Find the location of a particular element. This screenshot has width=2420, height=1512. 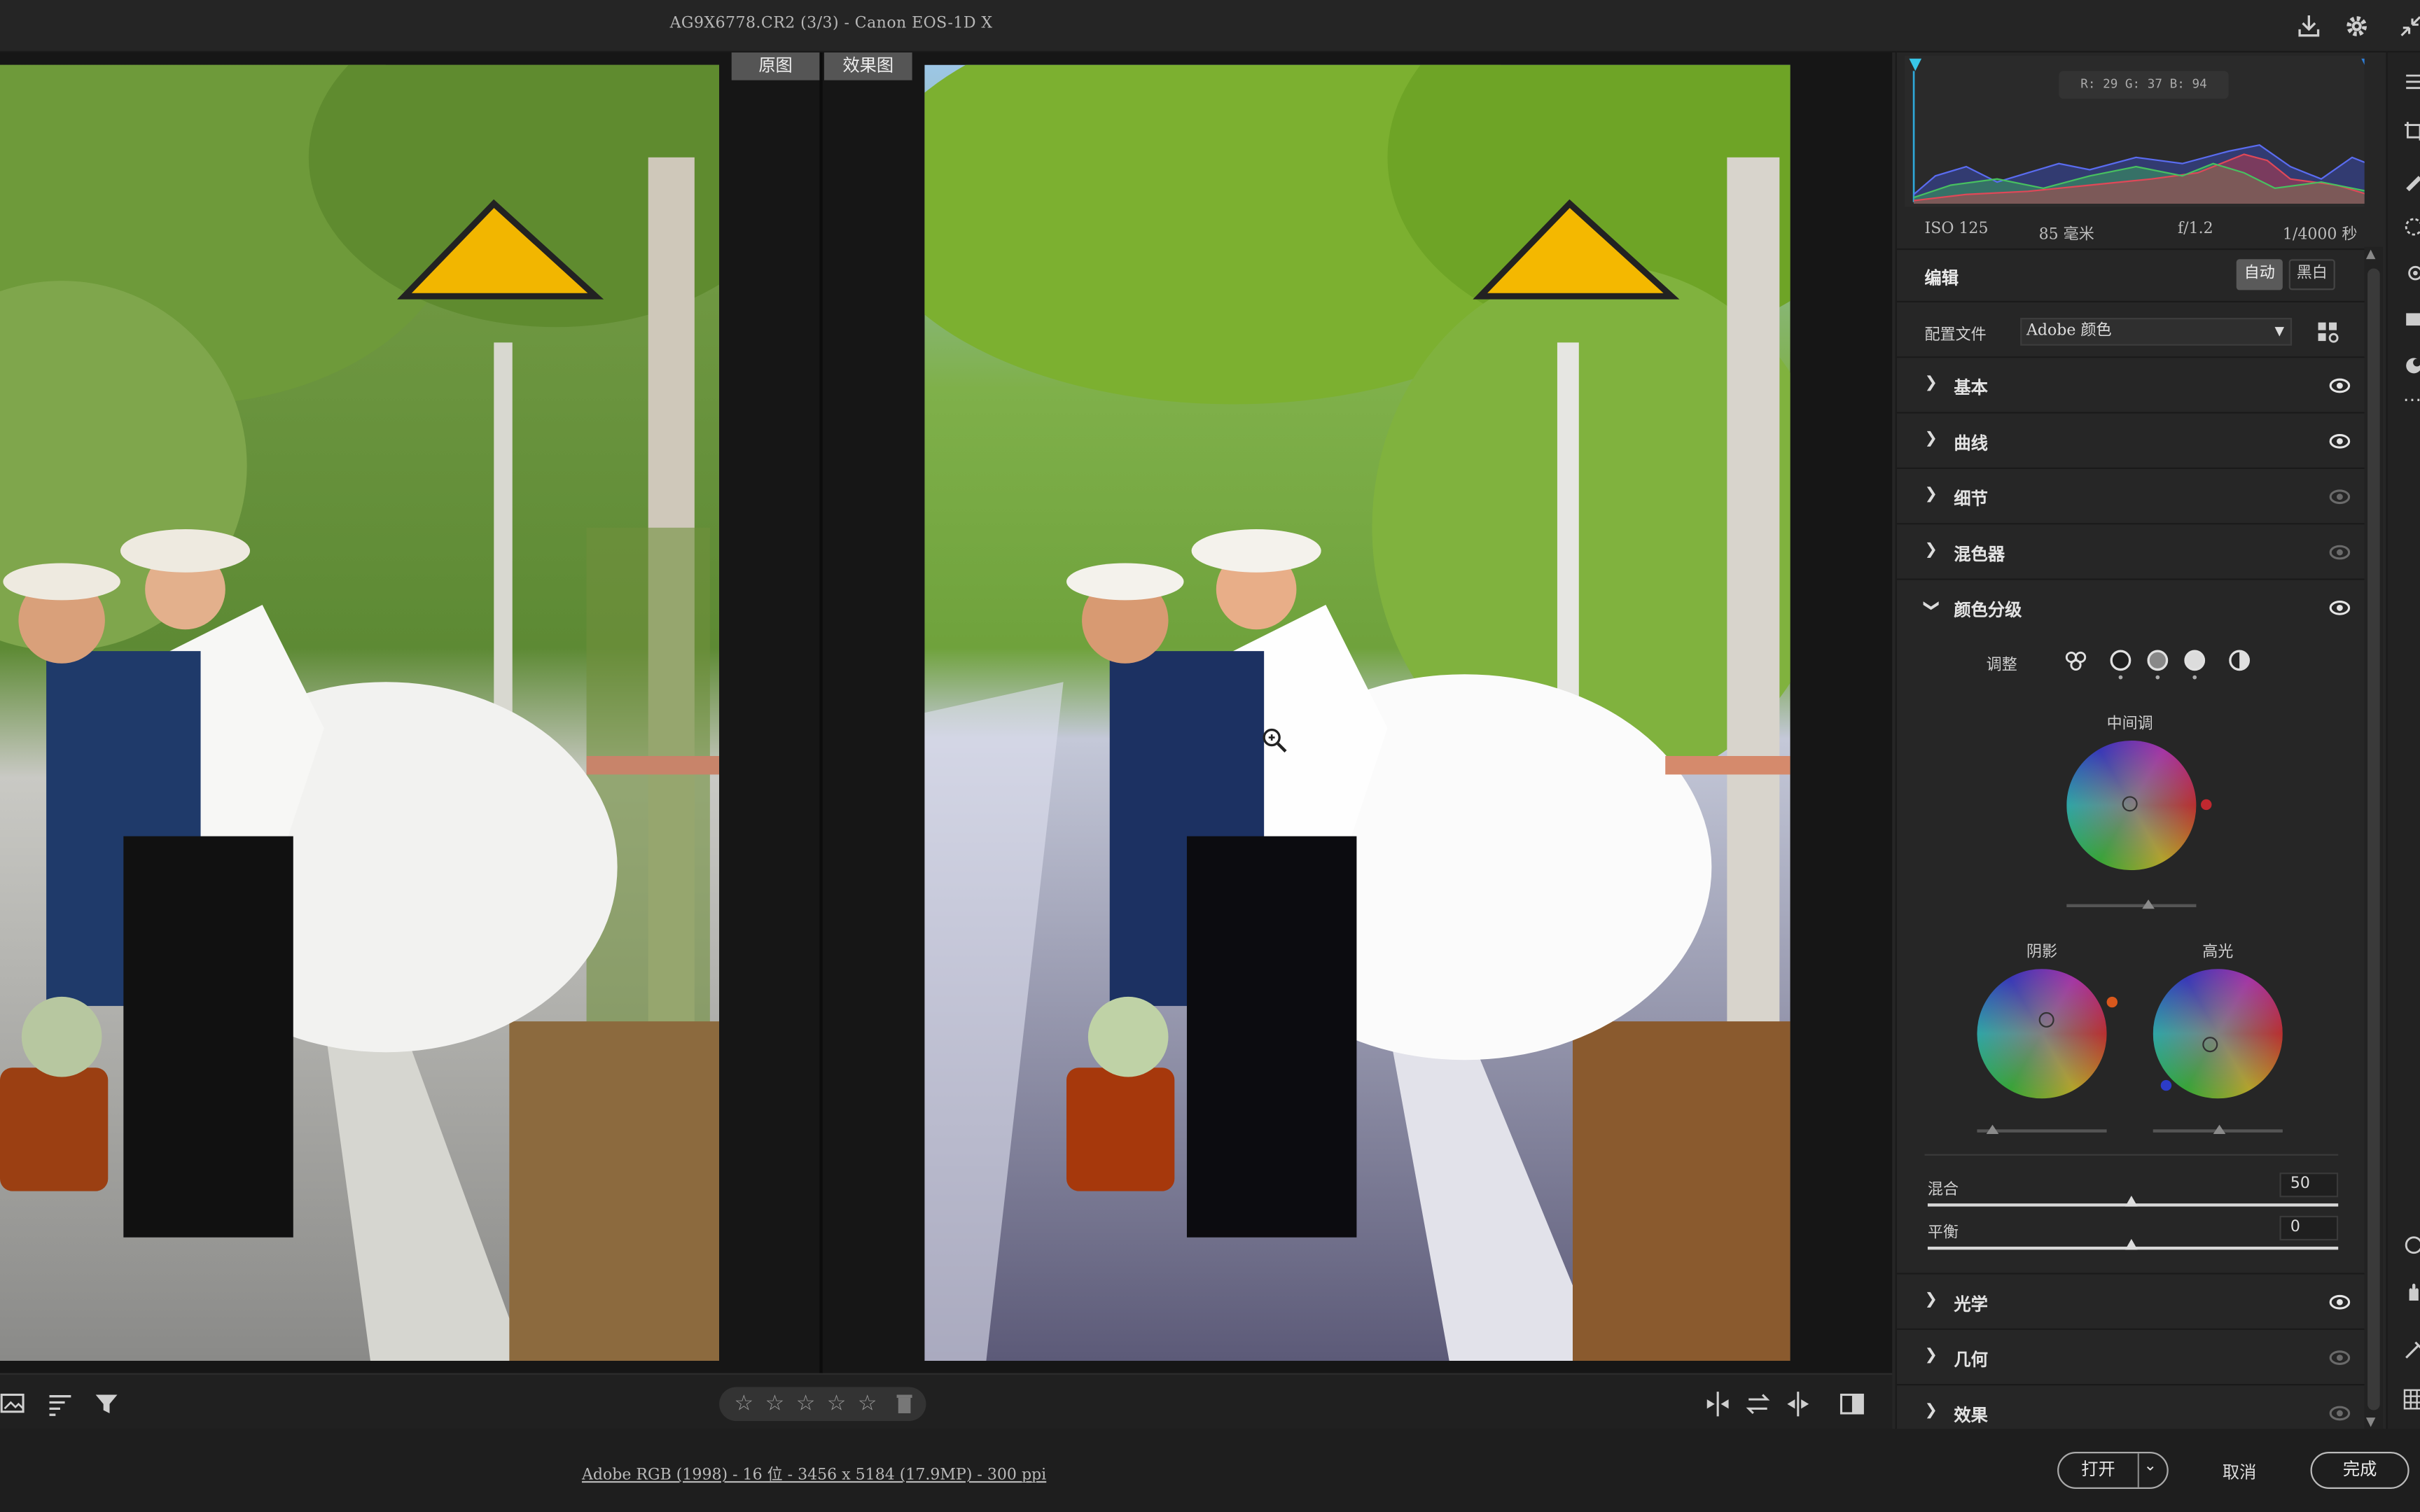

filter-icon is located at coordinates (106, 1404).